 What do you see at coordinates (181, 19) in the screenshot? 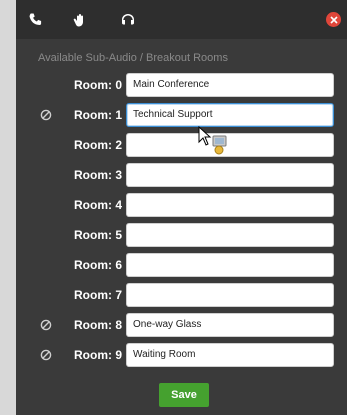
I see `toolbar` at bounding box center [181, 19].